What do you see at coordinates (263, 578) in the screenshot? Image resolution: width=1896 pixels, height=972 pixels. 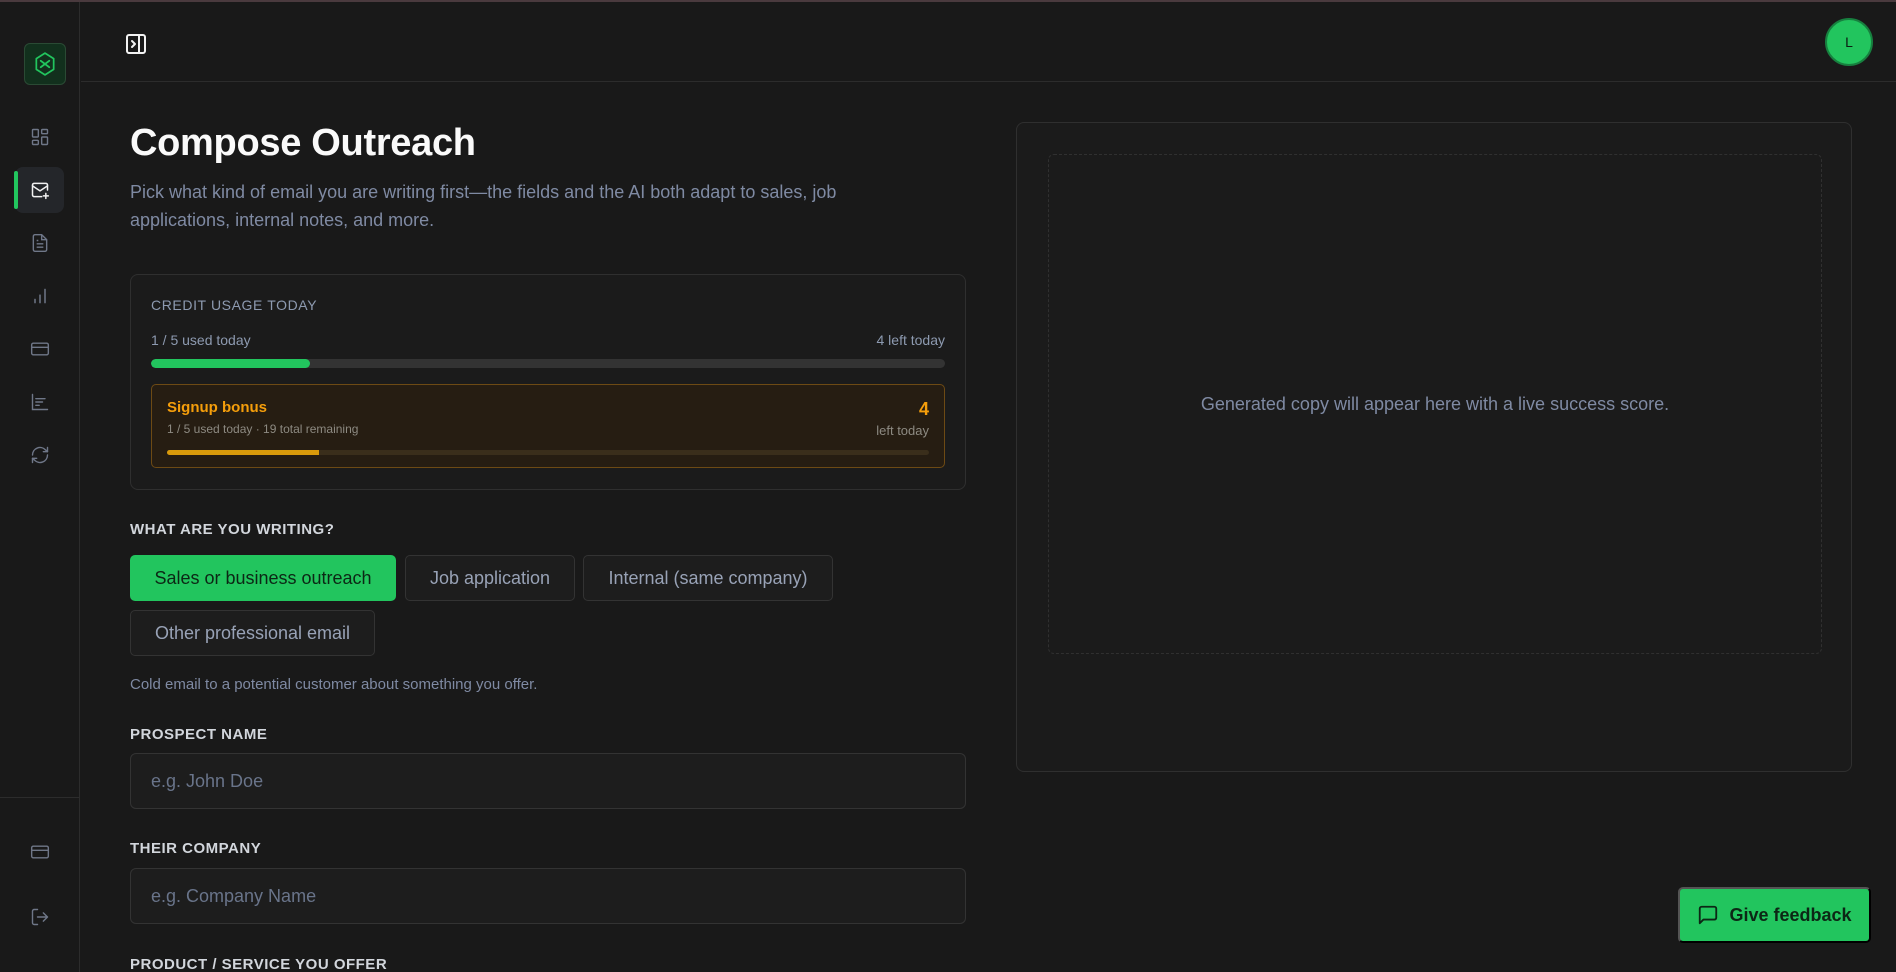 I see `option-sales-outreach: Sales or business outreach` at bounding box center [263, 578].